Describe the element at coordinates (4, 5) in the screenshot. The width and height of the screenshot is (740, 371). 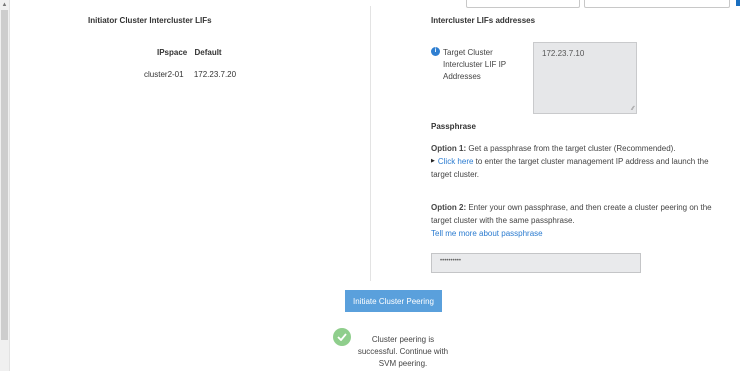
I see `scroll-up-arrow-icon: ▲` at that location.